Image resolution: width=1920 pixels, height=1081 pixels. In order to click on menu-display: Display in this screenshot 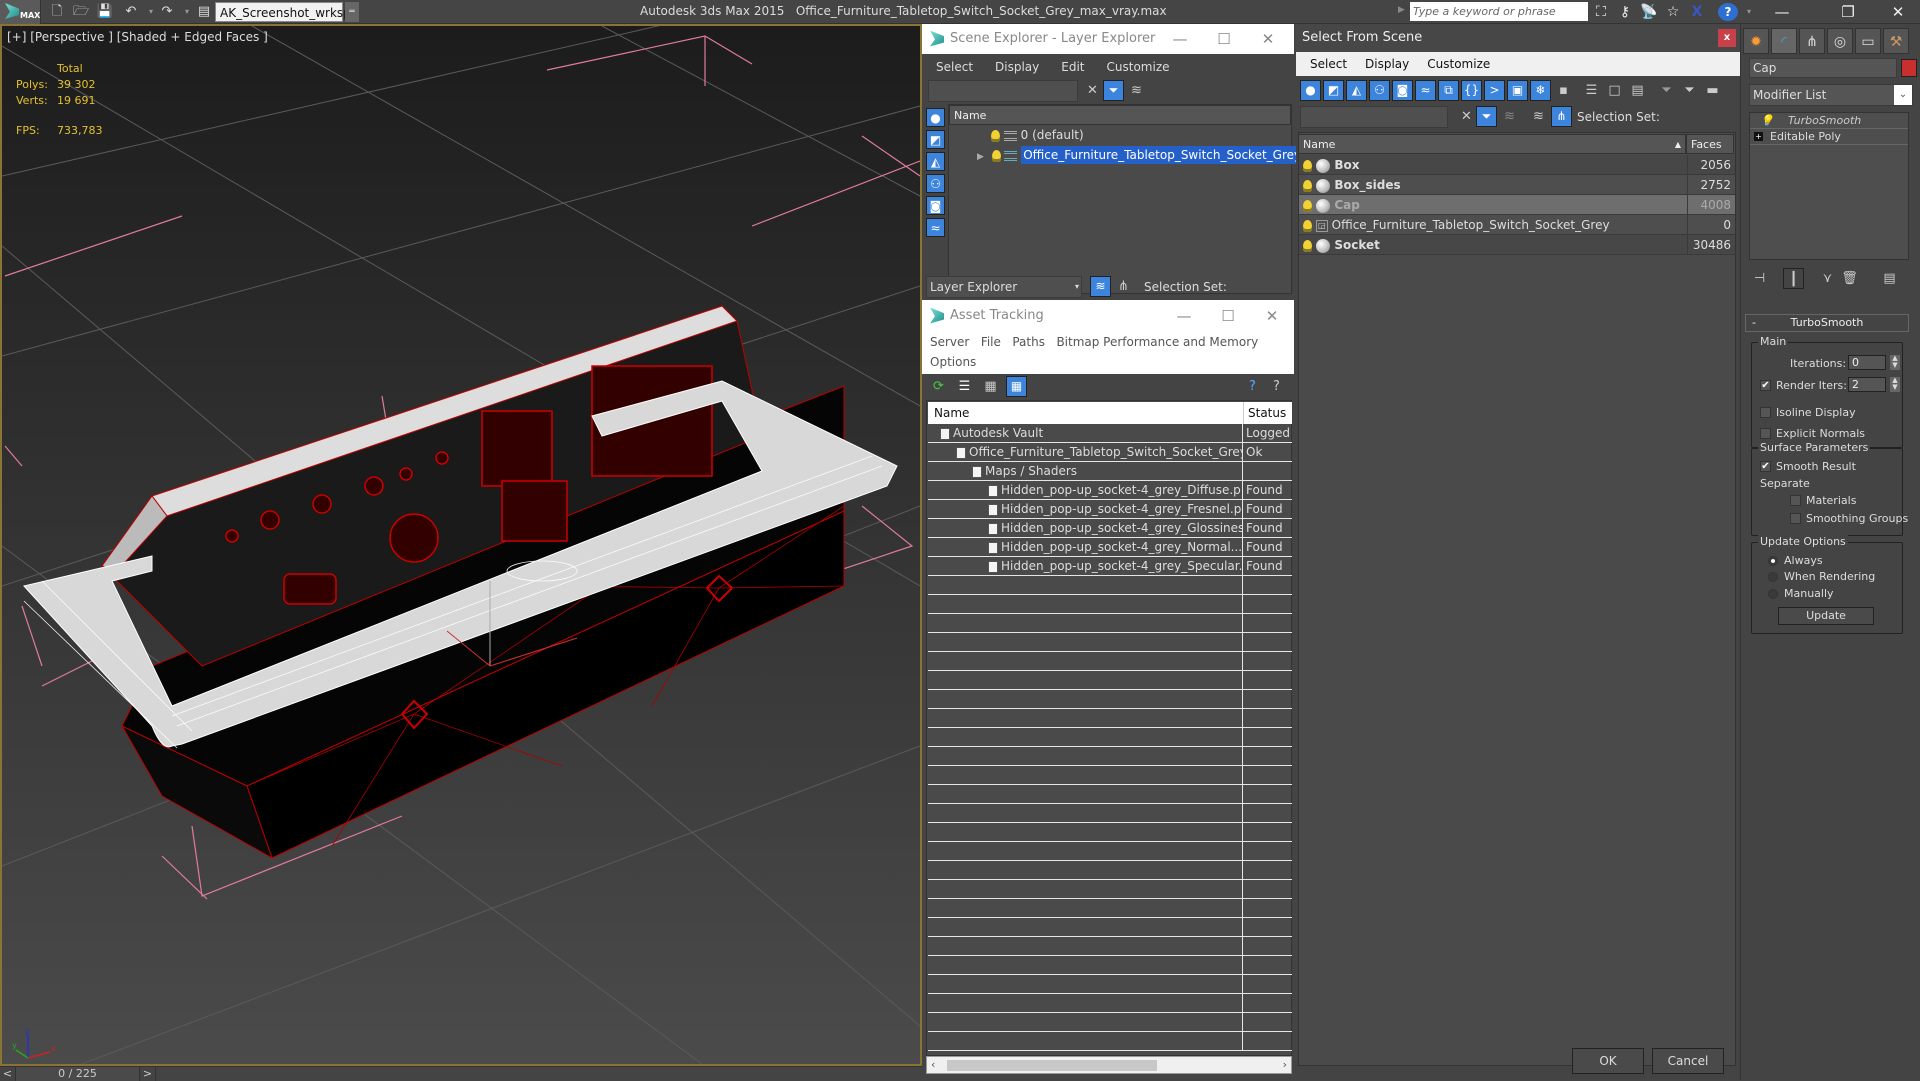, I will do `click(1017, 67)`.